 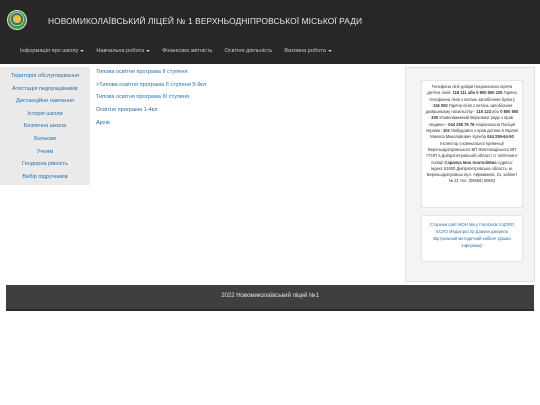 What do you see at coordinates (123, 51) in the screenshot?
I see `menu-item-educational-work: Навчальна робота` at bounding box center [123, 51].